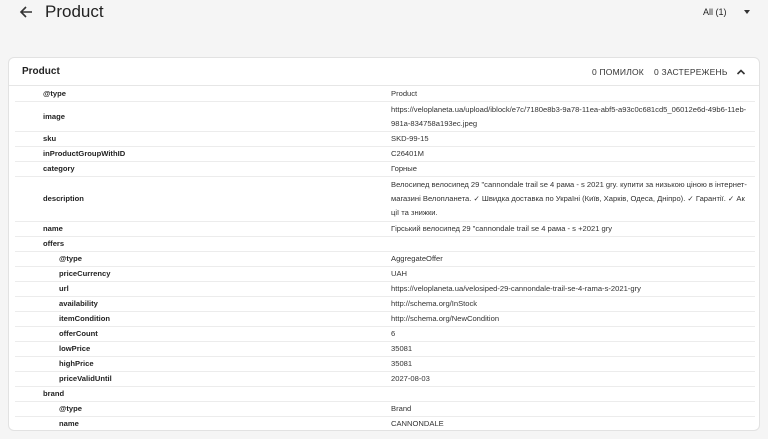 This screenshot has height=439, width=768. What do you see at coordinates (75, 348) in the screenshot?
I see `property-key: lowPrice` at bounding box center [75, 348].